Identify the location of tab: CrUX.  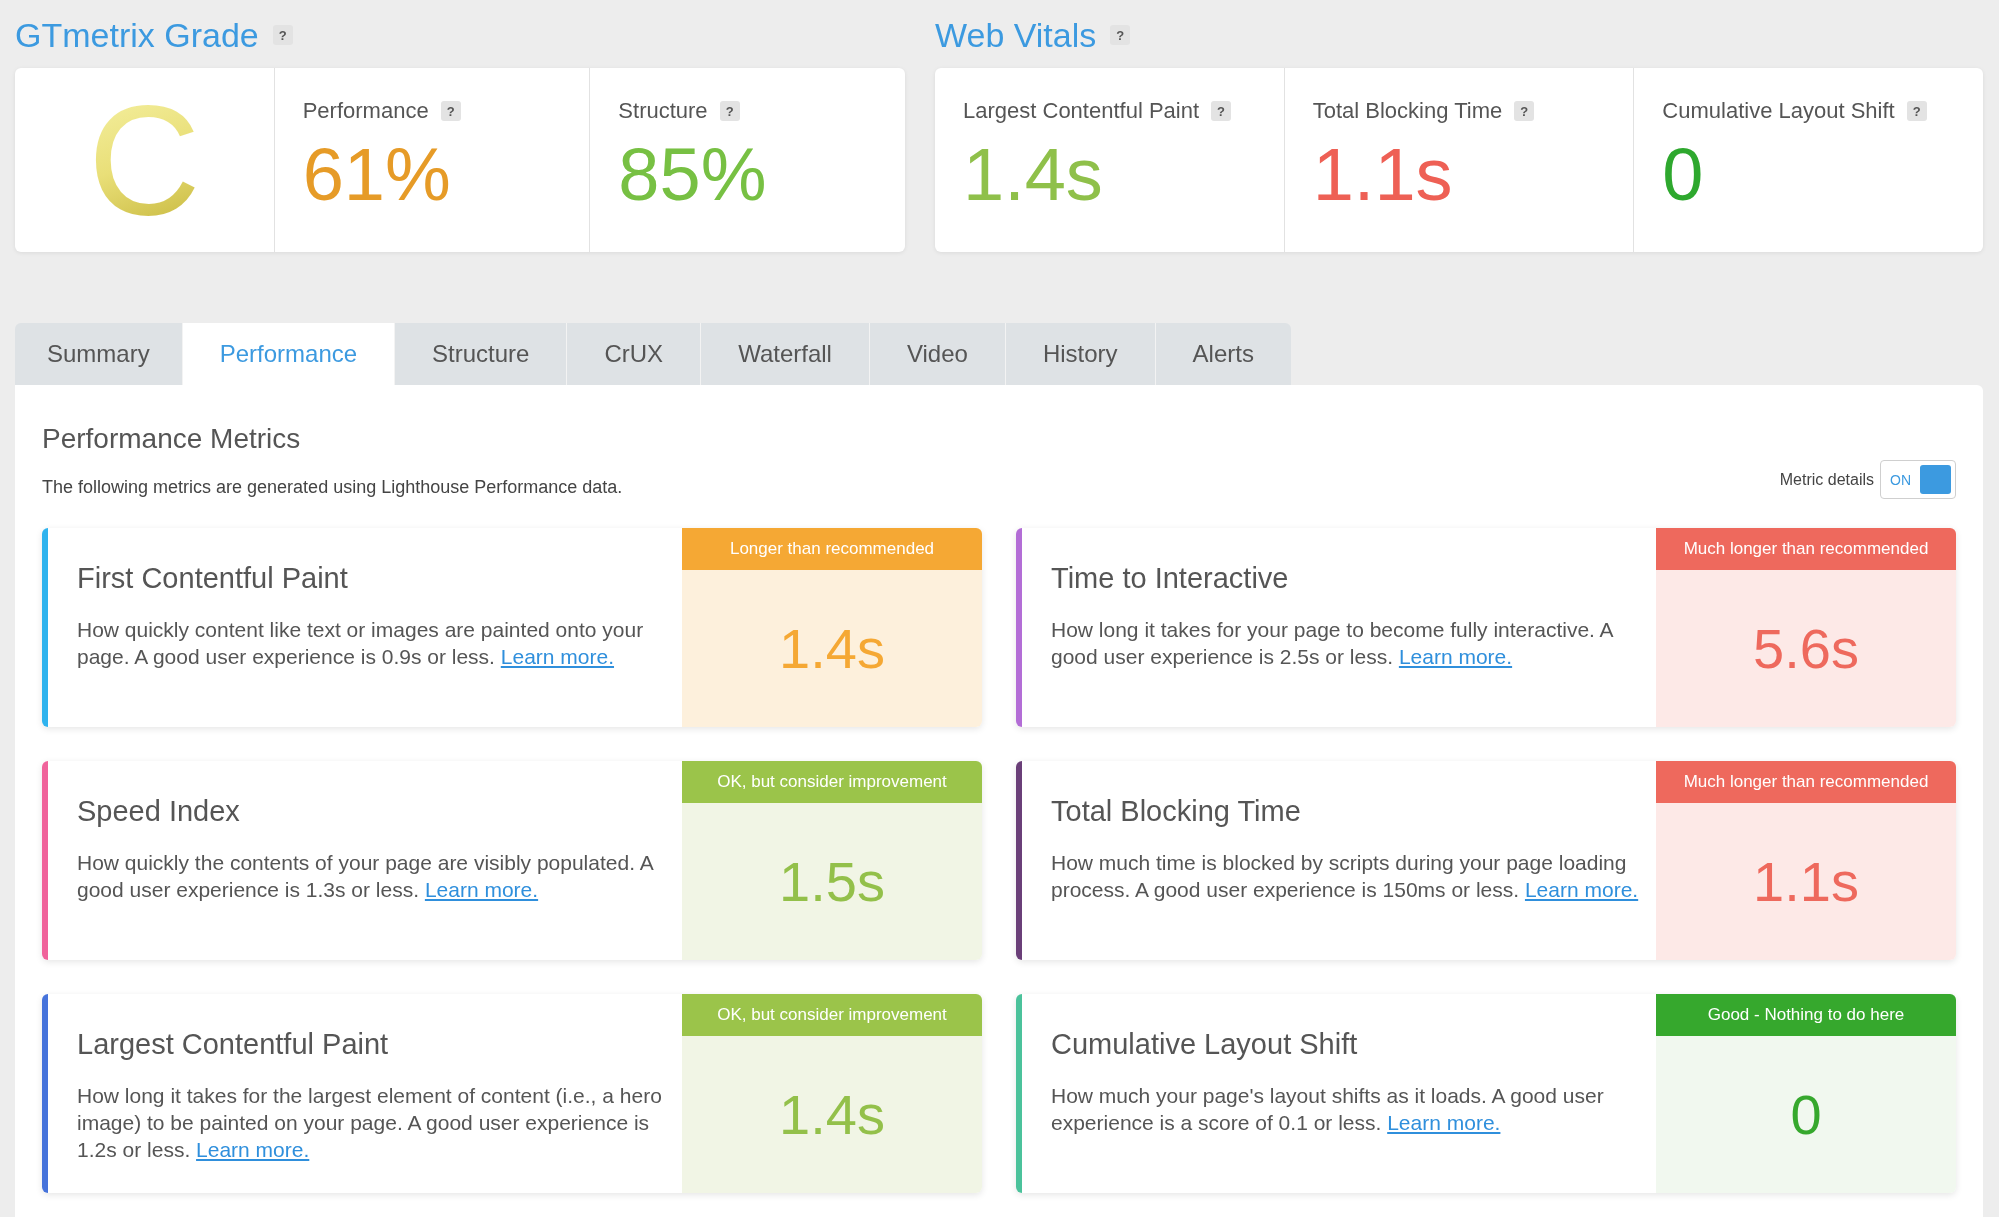
(633, 354).